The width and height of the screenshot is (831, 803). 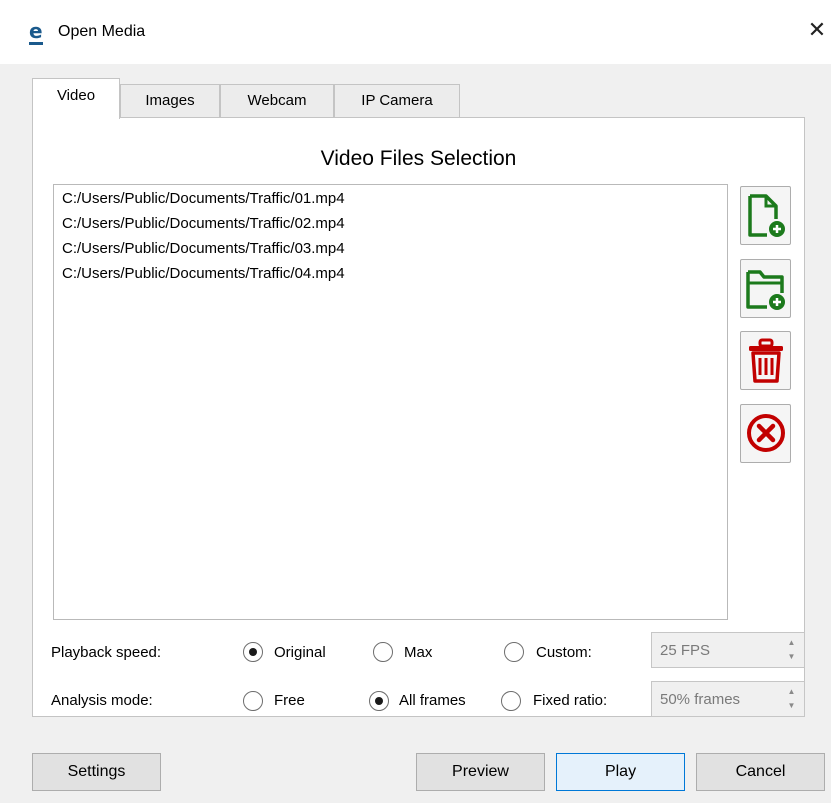 I want to click on delete-button, so click(x=765, y=360).